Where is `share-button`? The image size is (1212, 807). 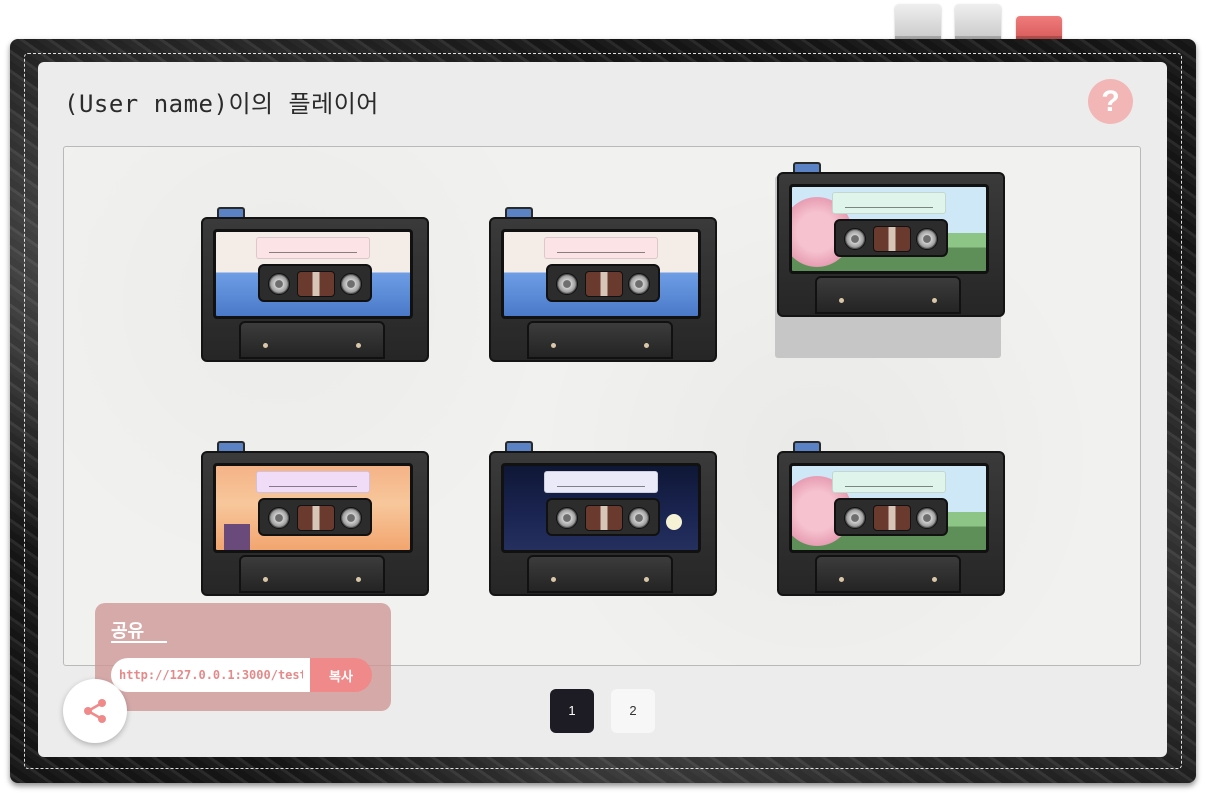 share-button is located at coordinates (95, 711).